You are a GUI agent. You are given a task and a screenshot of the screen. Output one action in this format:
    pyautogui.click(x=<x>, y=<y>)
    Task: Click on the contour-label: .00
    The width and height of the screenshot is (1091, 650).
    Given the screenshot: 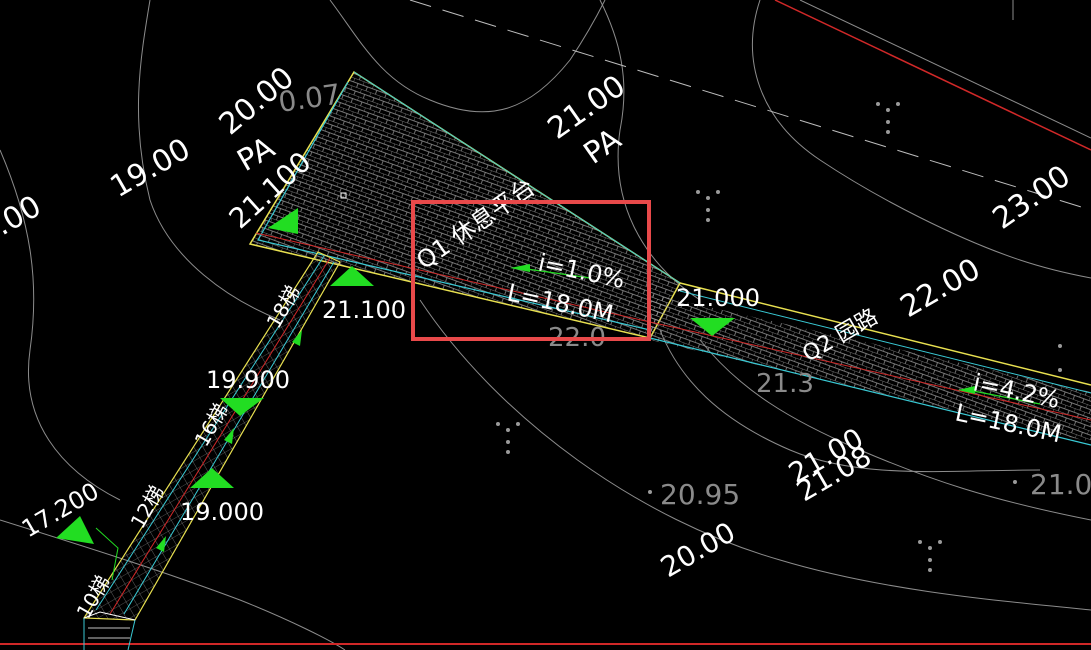 What is the action you would take?
    pyautogui.click(x=23, y=216)
    